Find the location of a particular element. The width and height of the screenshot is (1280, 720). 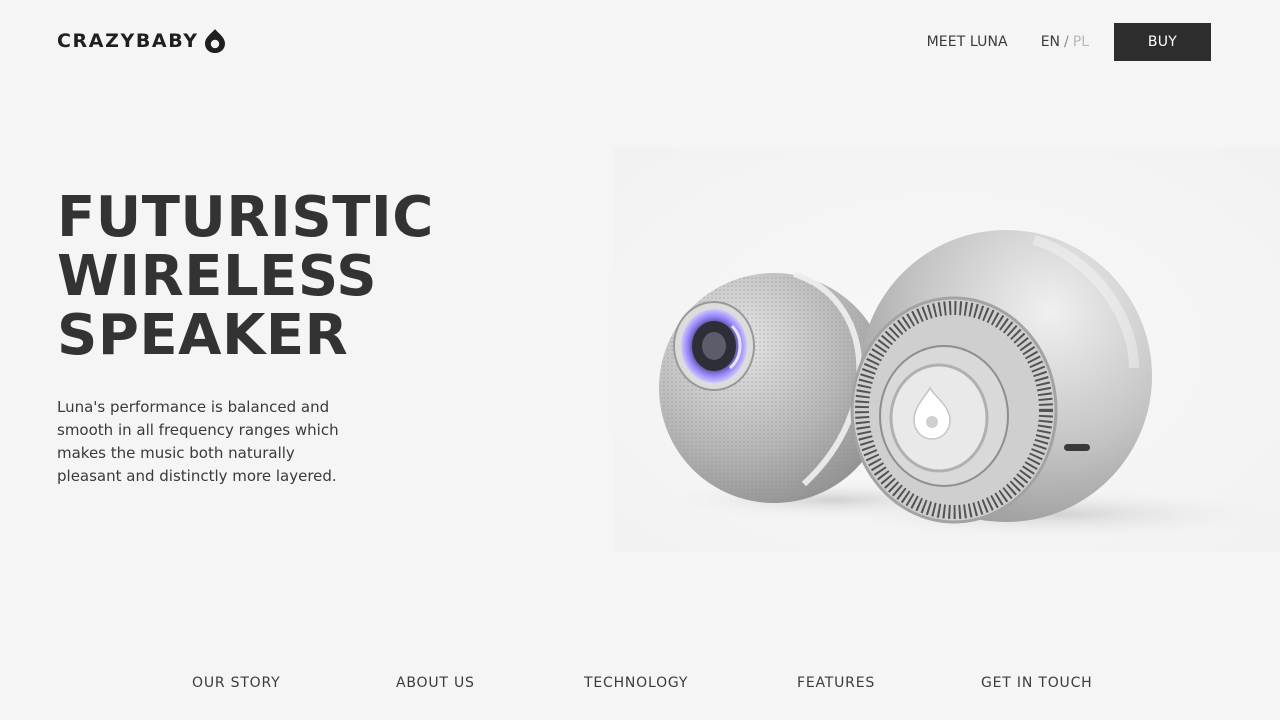

lang-pl-link: PL is located at coordinates (1081, 42).